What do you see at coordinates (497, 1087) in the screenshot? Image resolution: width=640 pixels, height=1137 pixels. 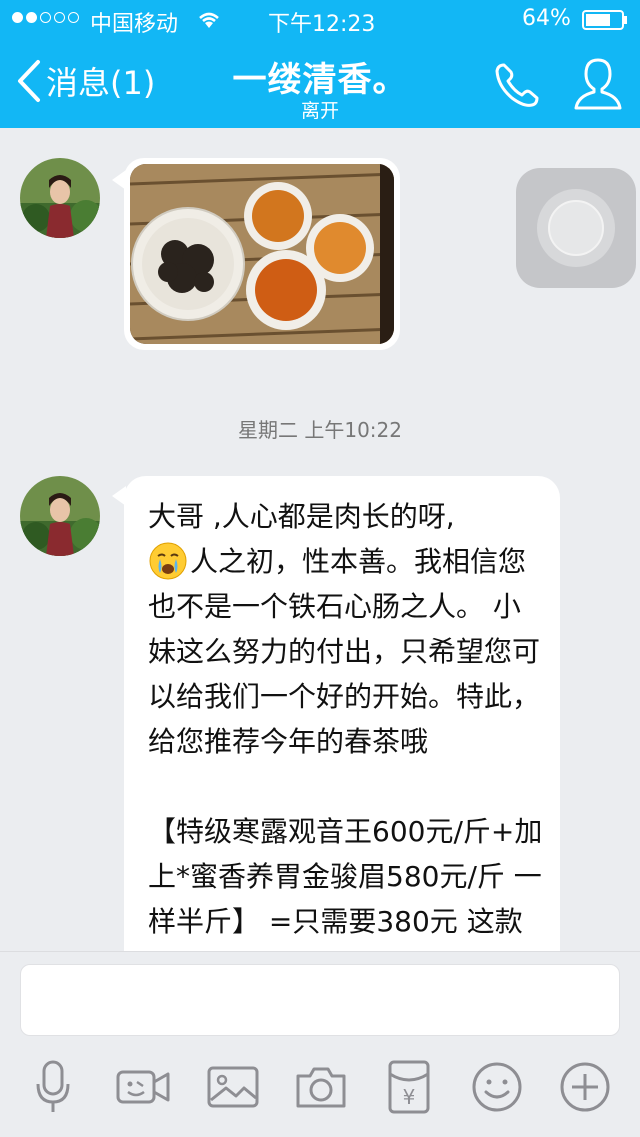 I see `emoji-icon` at bounding box center [497, 1087].